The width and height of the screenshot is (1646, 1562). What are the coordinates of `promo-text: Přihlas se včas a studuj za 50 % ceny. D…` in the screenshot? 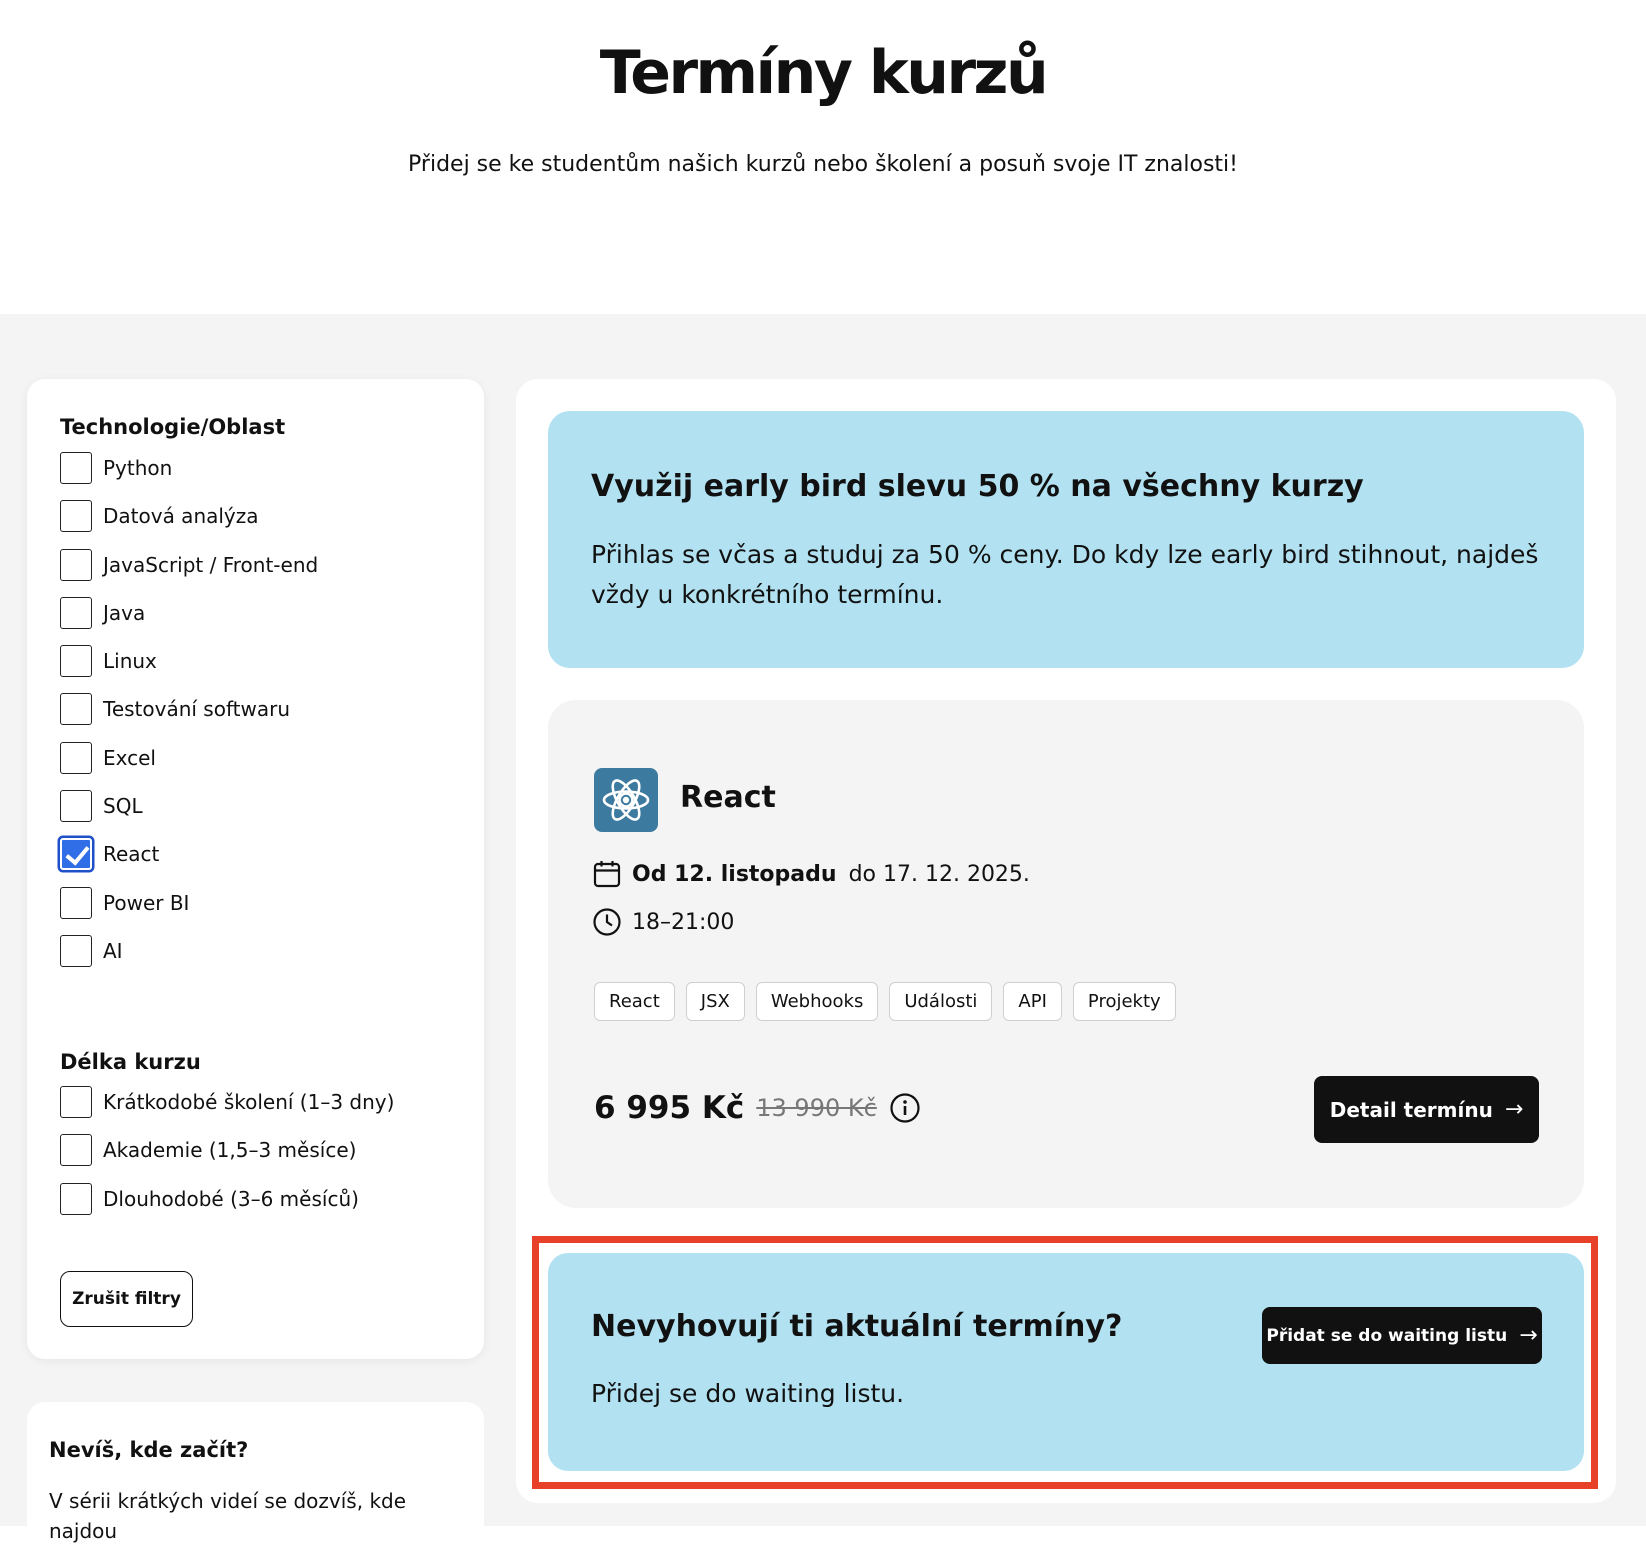 It's located at (1065, 574).